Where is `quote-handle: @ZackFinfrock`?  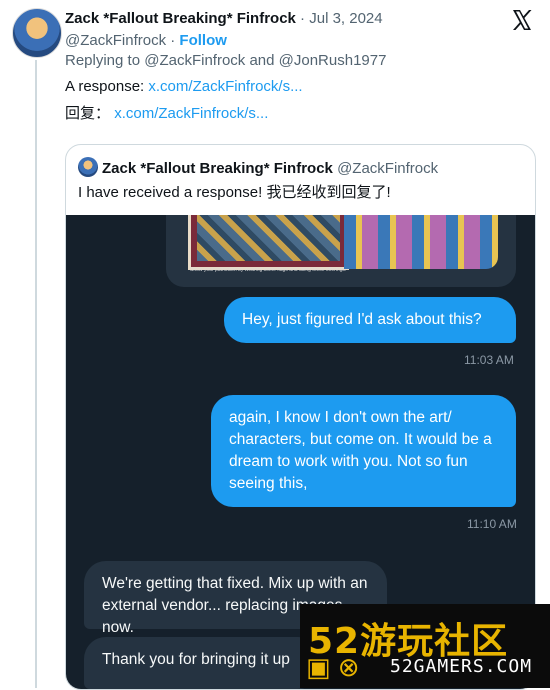
quote-handle: @ZackFinfrock is located at coordinates (388, 168).